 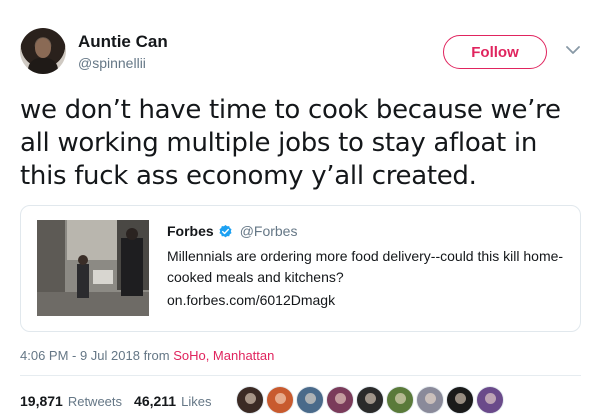 What do you see at coordinates (123, 42) in the screenshot?
I see `user-name: Auntie Can` at bounding box center [123, 42].